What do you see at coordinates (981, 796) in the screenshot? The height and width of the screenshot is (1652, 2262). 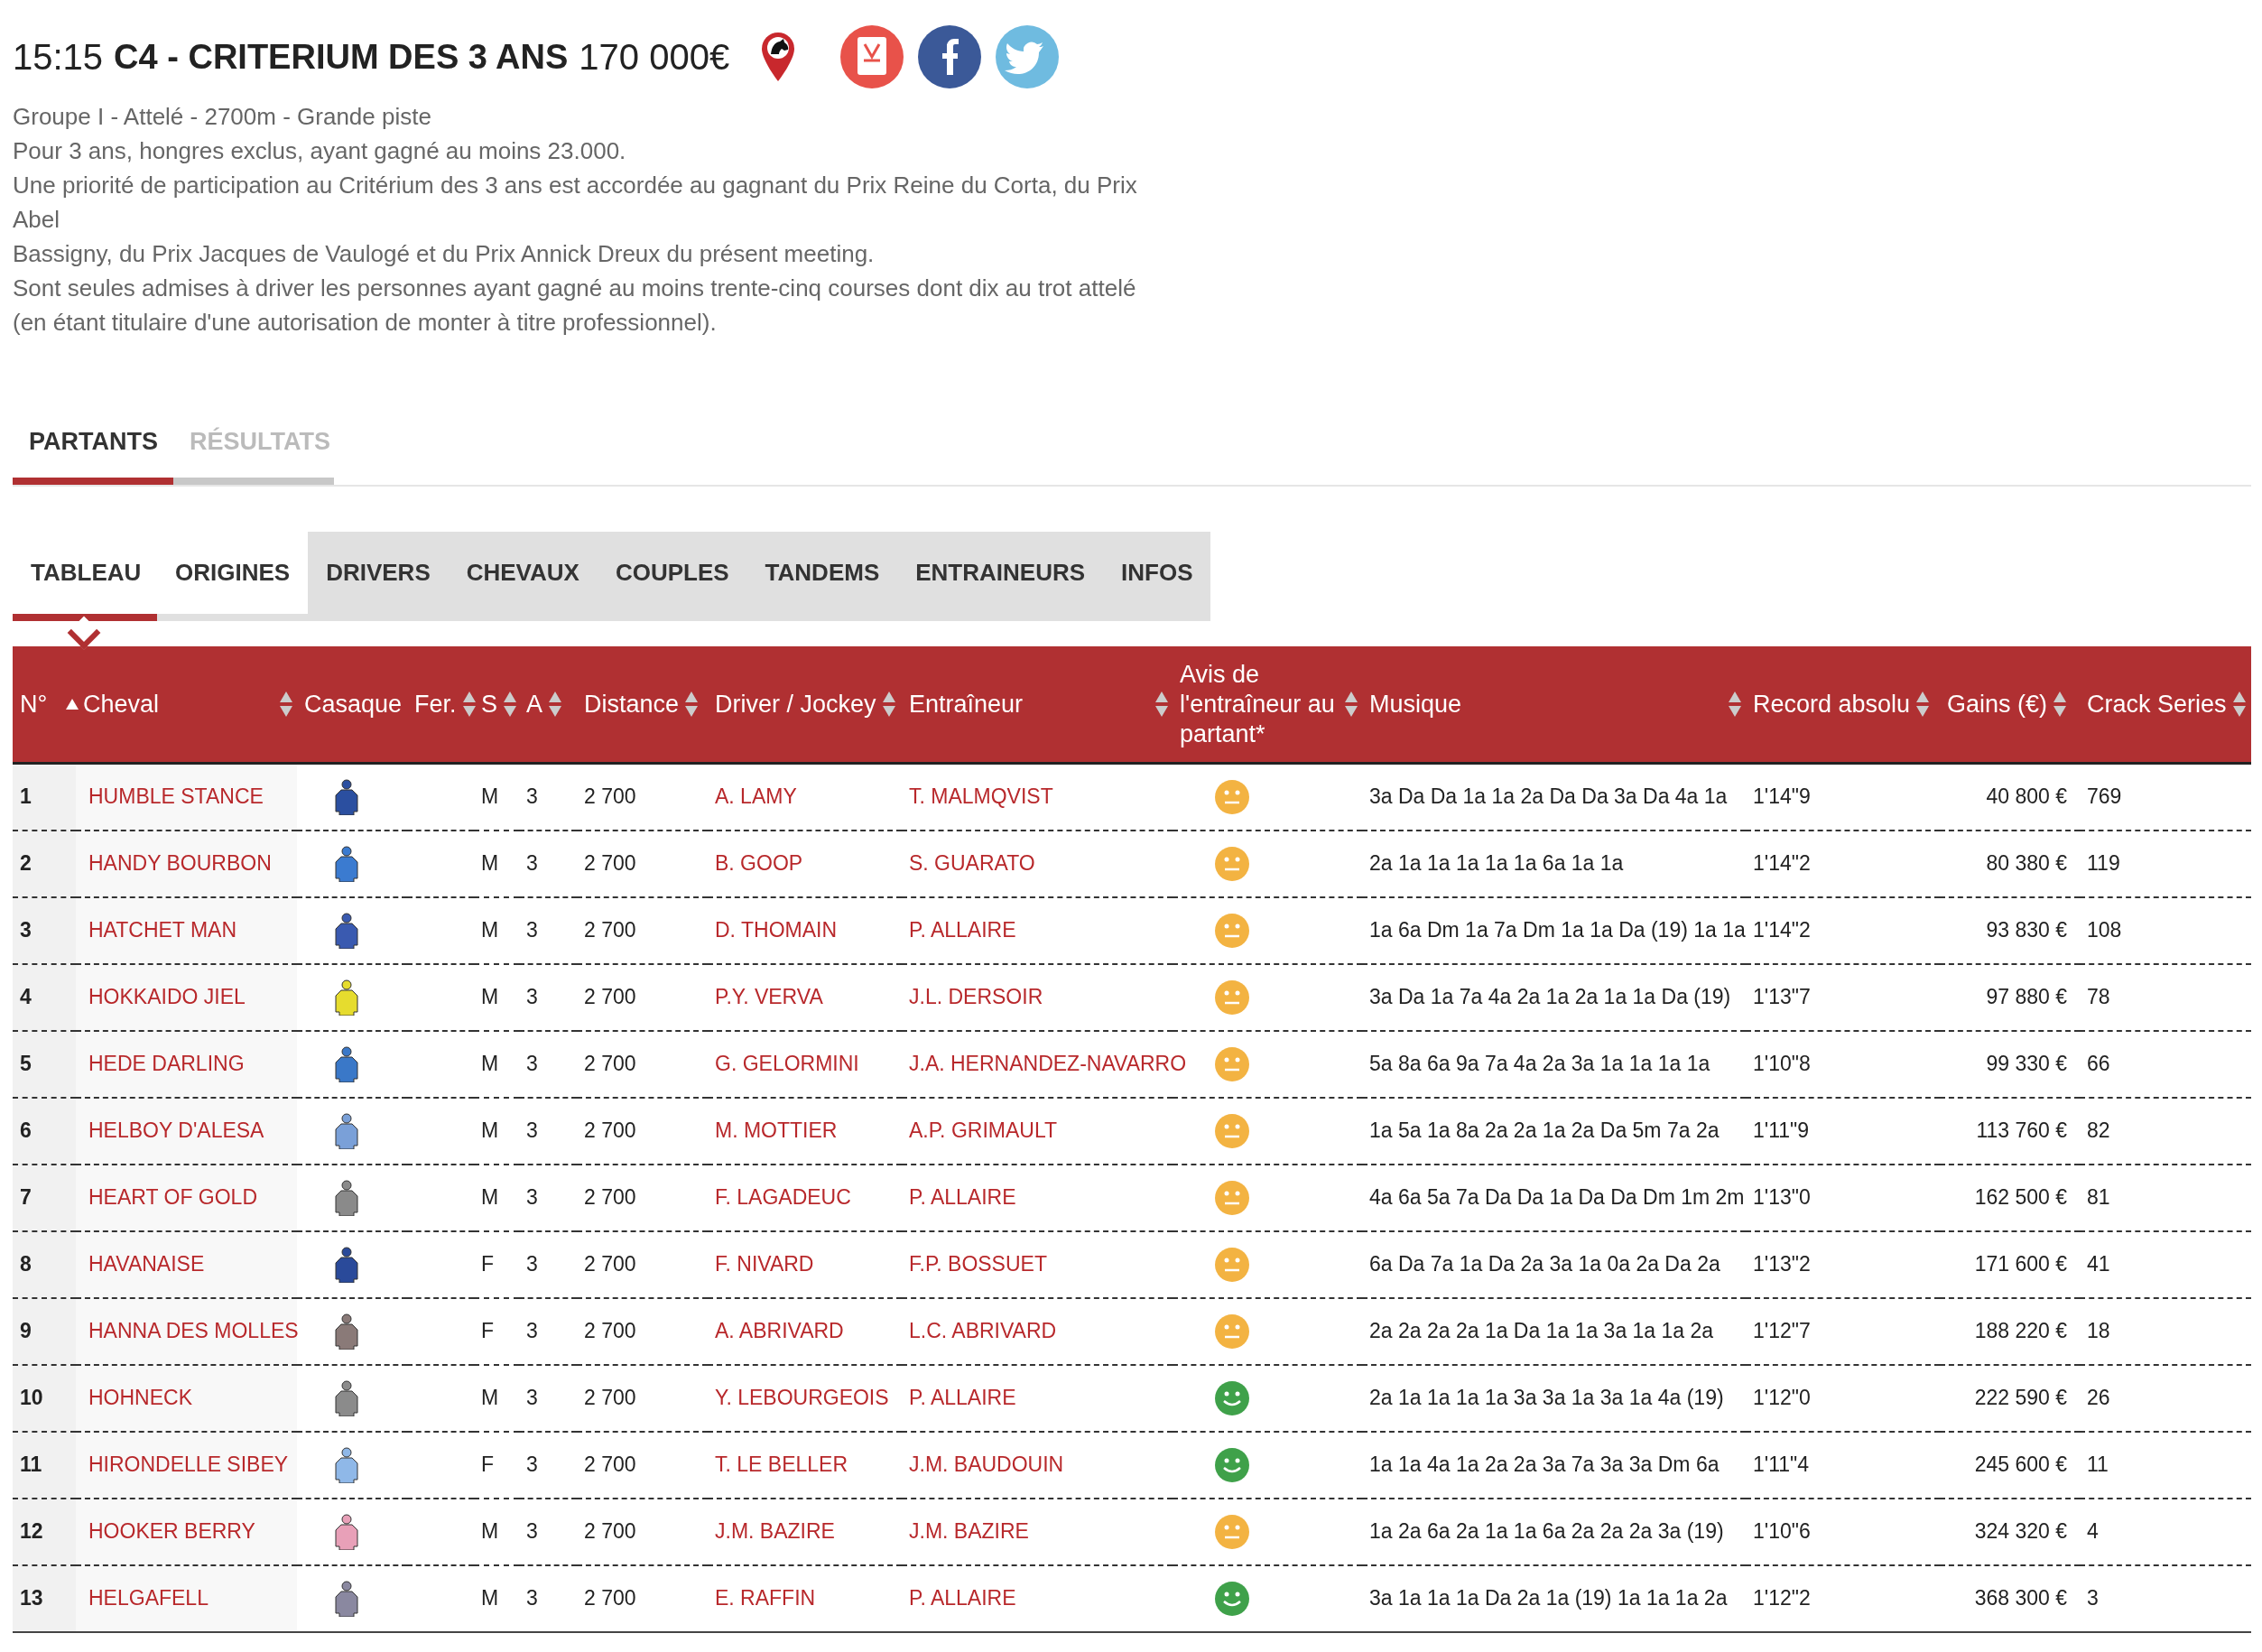 I see `person-link: T. MALMQVIST` at bounding box center [981, 796].